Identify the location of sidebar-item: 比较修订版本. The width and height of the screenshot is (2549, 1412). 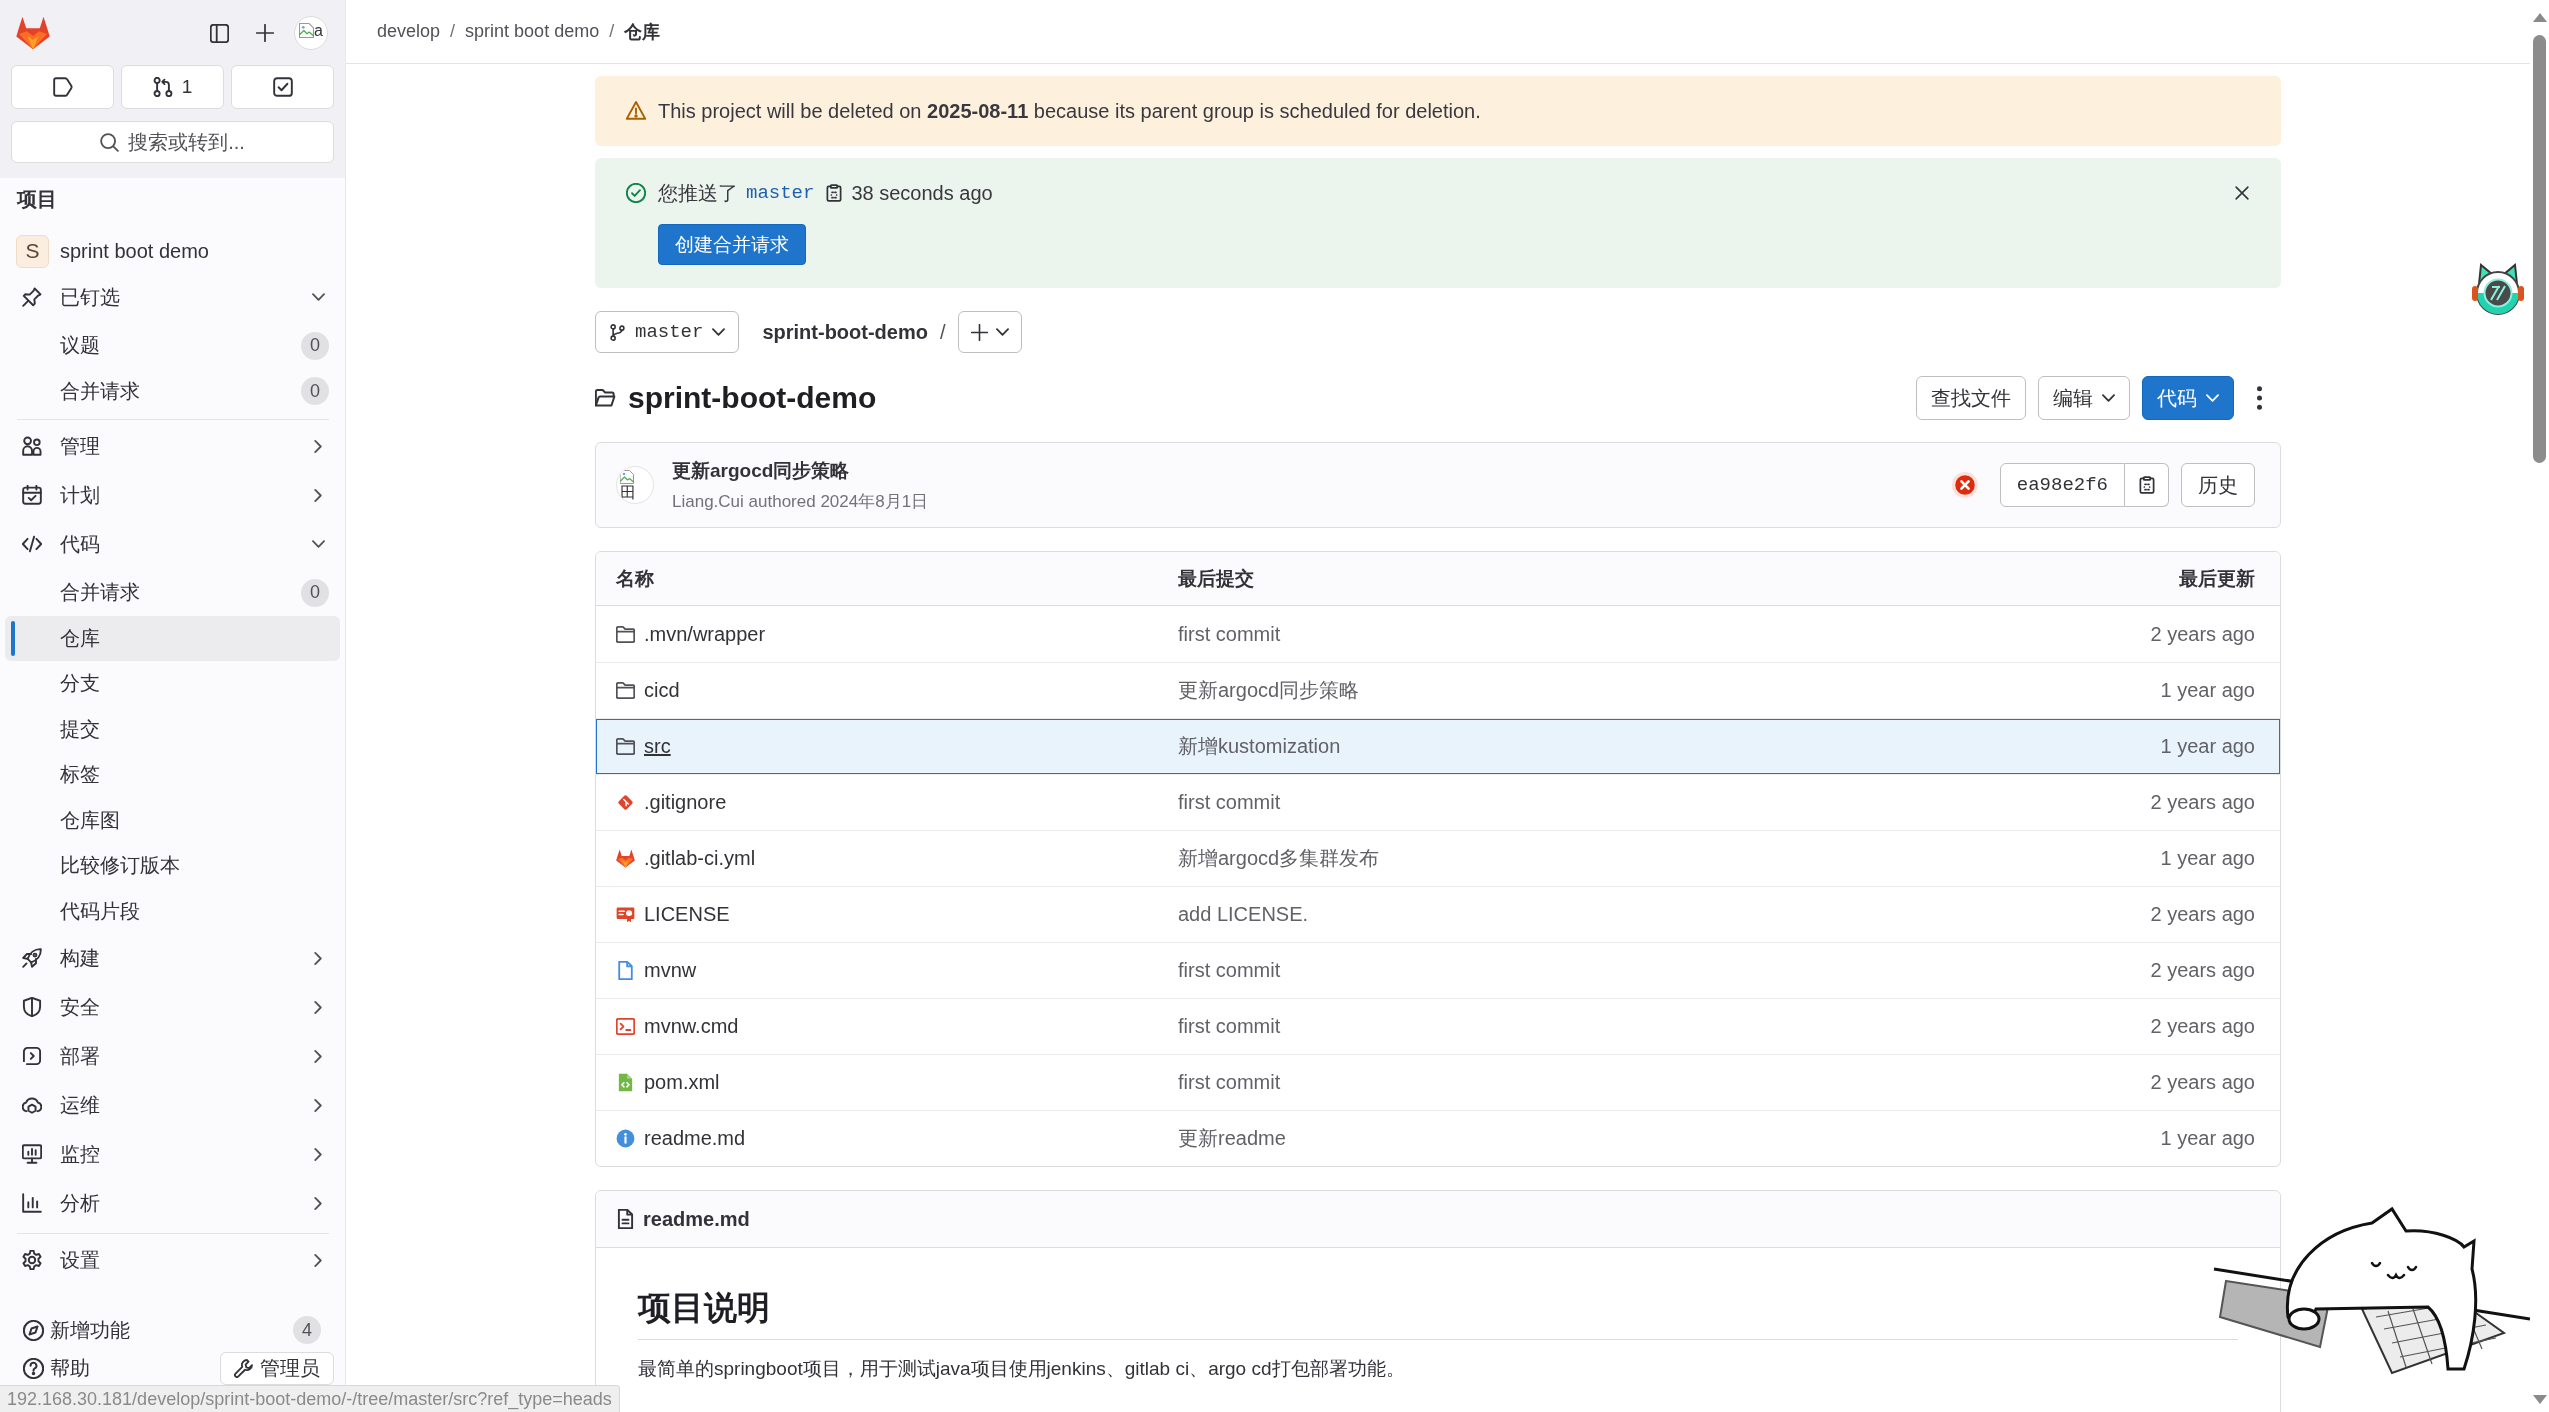
(172, 866).